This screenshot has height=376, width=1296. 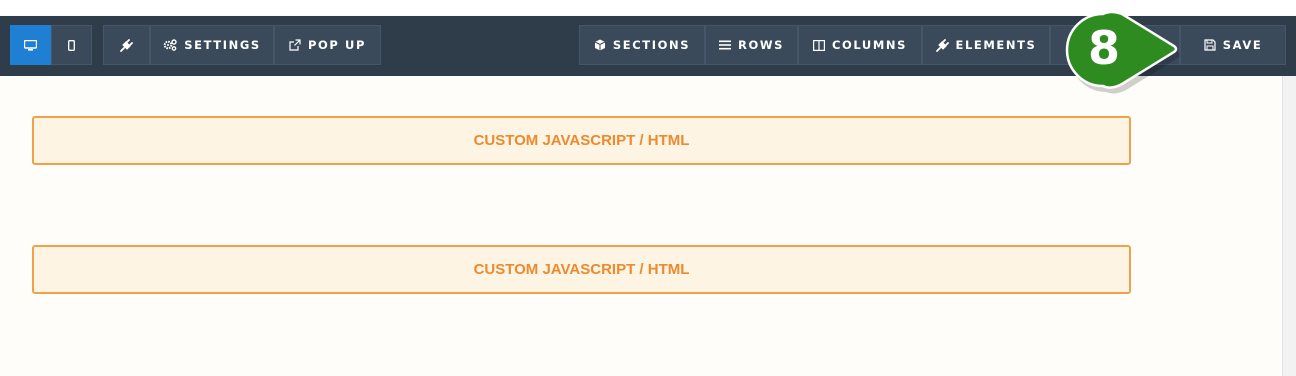 What do you see at coordinates (600, 45) in the screenshot?
I see `cube-icon` at bounding box center [600, 45].